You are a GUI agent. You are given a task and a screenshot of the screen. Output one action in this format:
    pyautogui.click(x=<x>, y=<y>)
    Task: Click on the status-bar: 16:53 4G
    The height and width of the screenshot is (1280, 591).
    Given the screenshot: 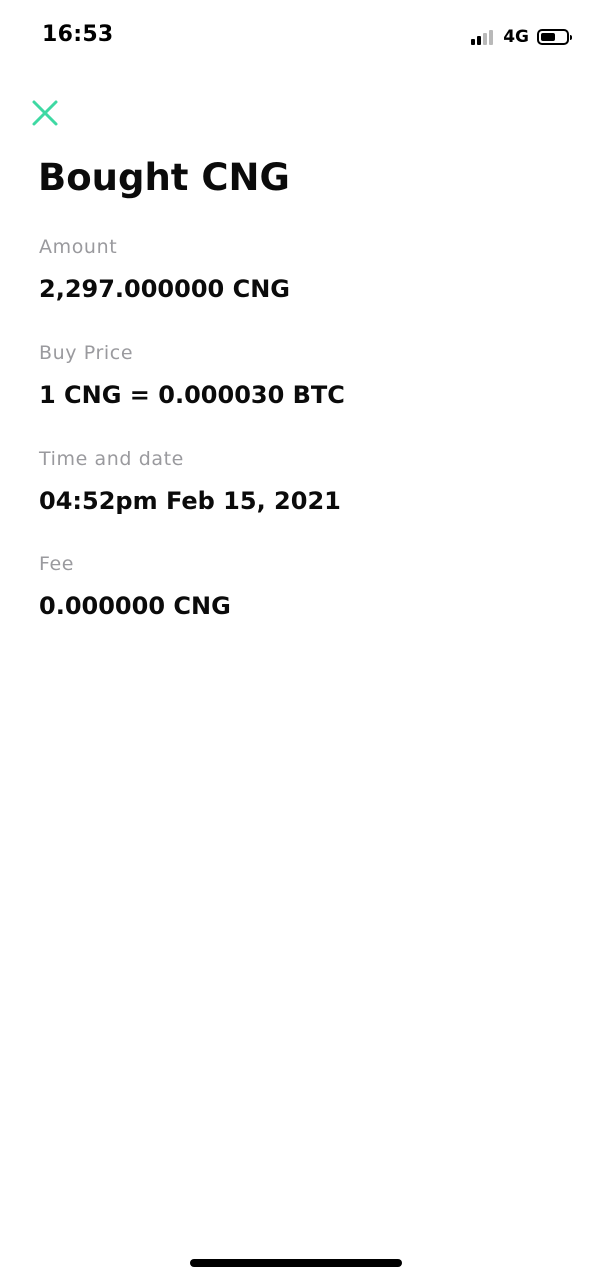 What is the action you would take?
    pyautogui.click(x=295, y=36)
    